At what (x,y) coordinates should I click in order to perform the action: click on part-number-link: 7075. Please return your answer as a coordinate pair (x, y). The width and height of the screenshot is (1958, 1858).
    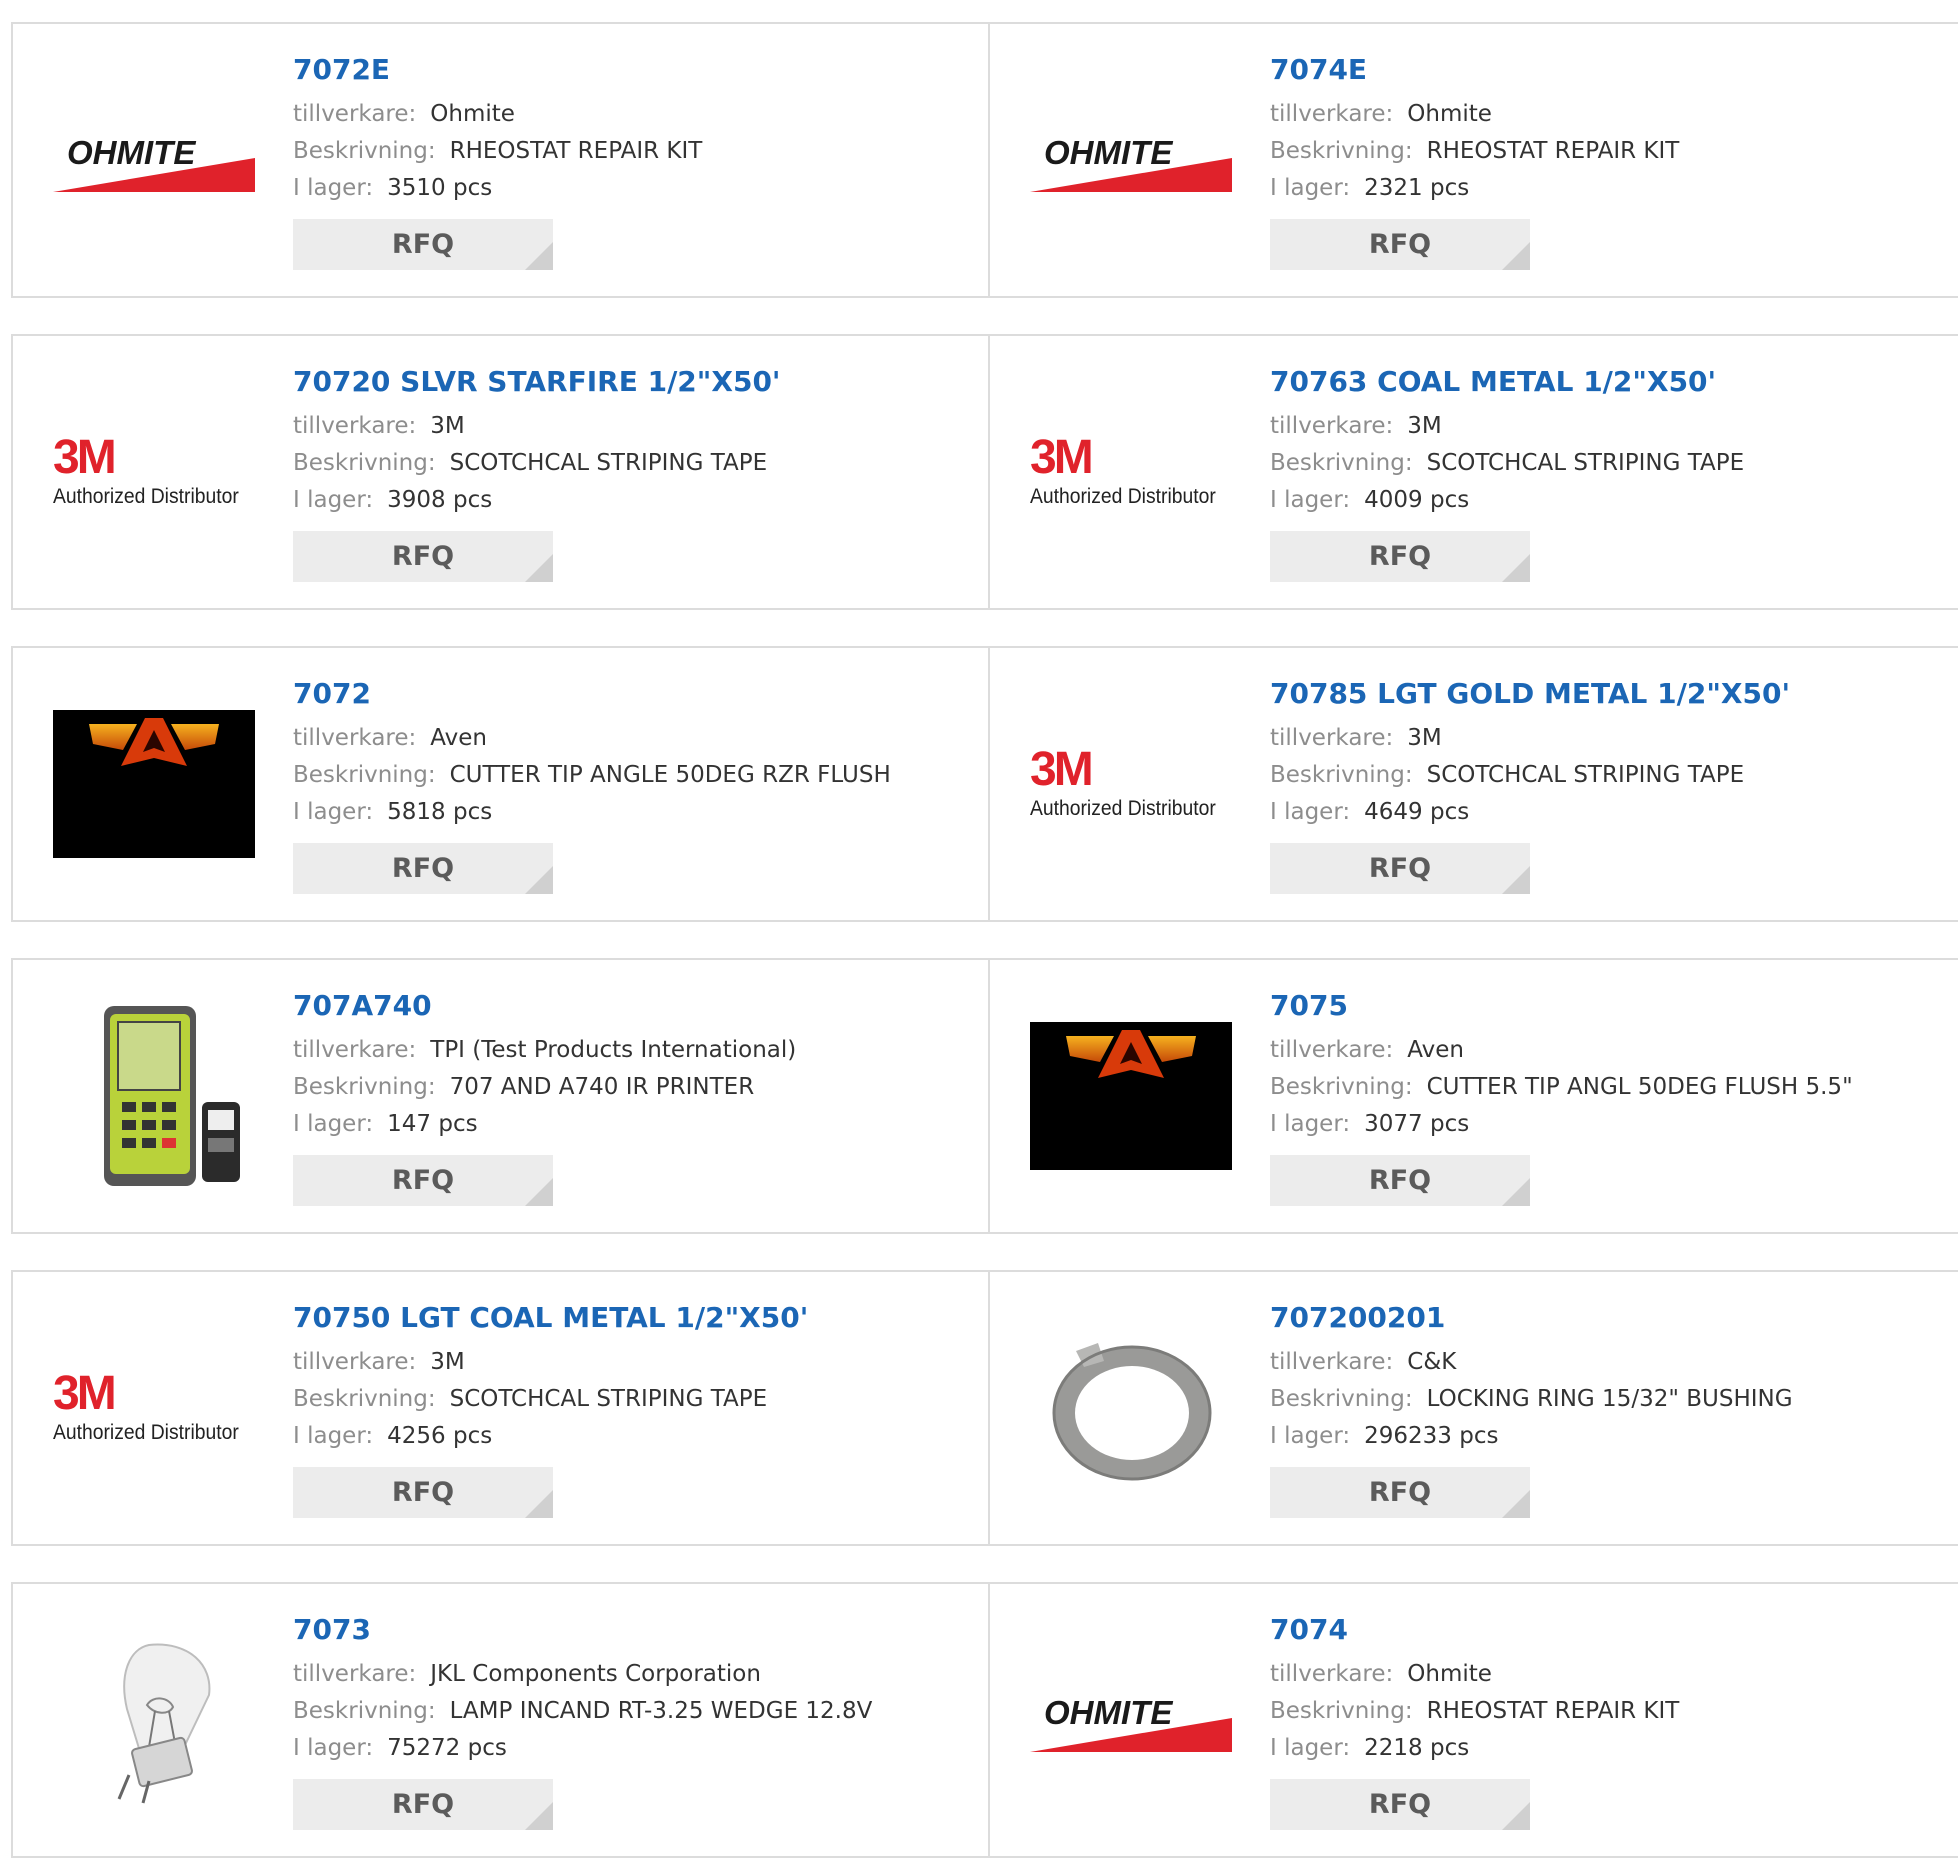
    Looking at the image, I should click on (1608, 1006).